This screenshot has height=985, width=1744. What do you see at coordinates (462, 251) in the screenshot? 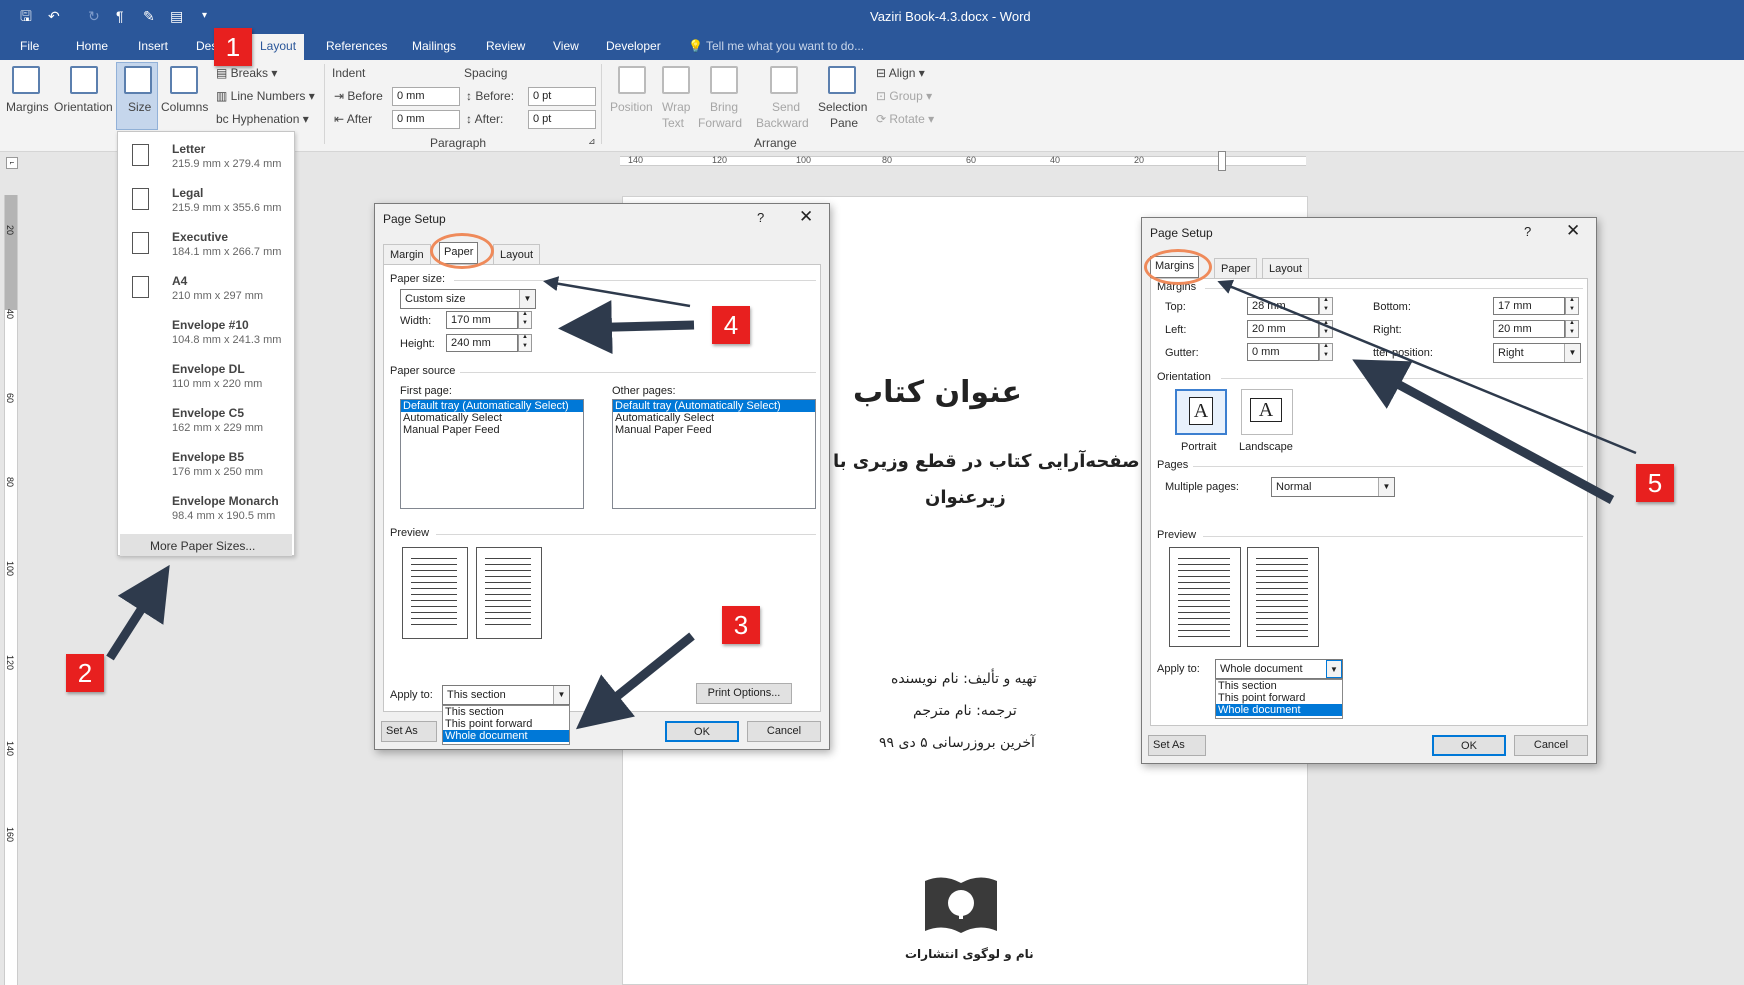
I see `paper-tab-highlight` at bounding box center [462, 251].